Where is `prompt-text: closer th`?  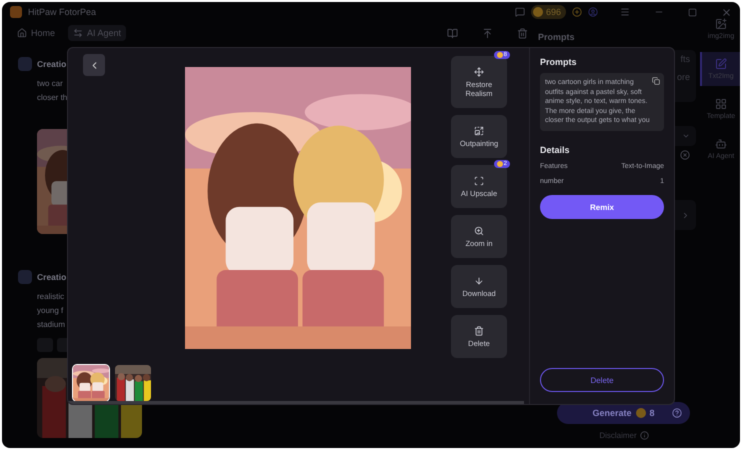 prompt-text: closer th is located at coordinates (52, 98).